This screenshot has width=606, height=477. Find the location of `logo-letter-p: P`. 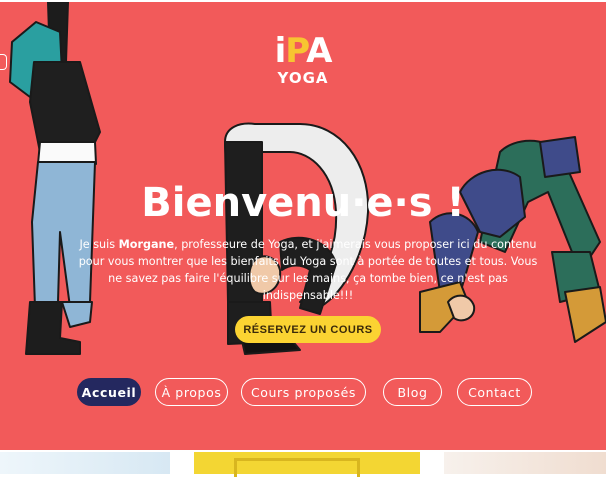

logo-letter-p: P is located at coordinates (296, 51).